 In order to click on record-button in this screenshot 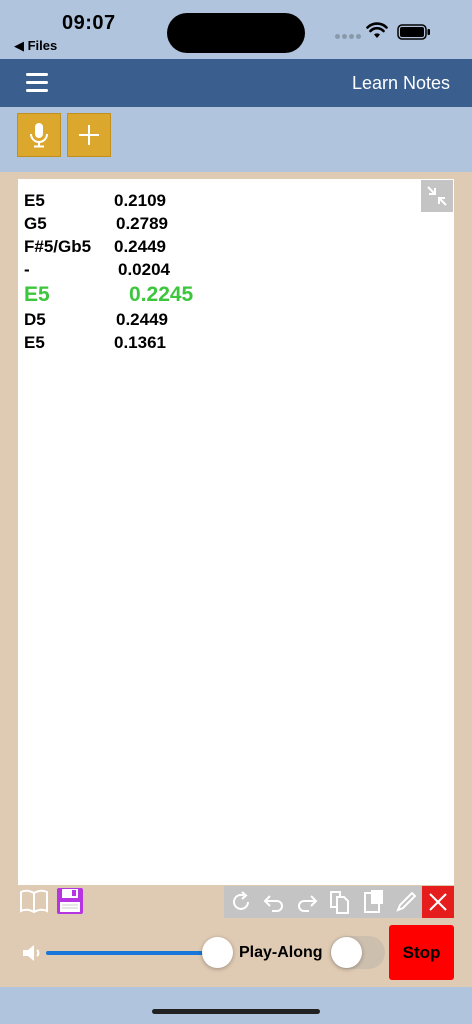, I will do `click(39, 135)`.